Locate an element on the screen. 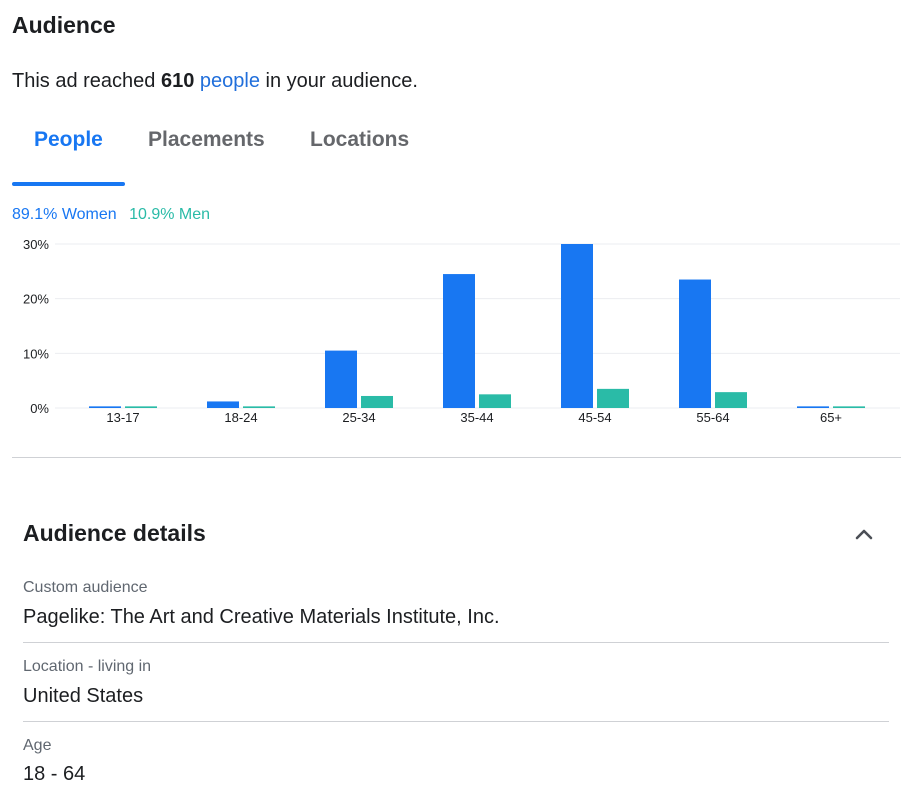  y-tick-label: 30% is located at coordinates (36, 244).